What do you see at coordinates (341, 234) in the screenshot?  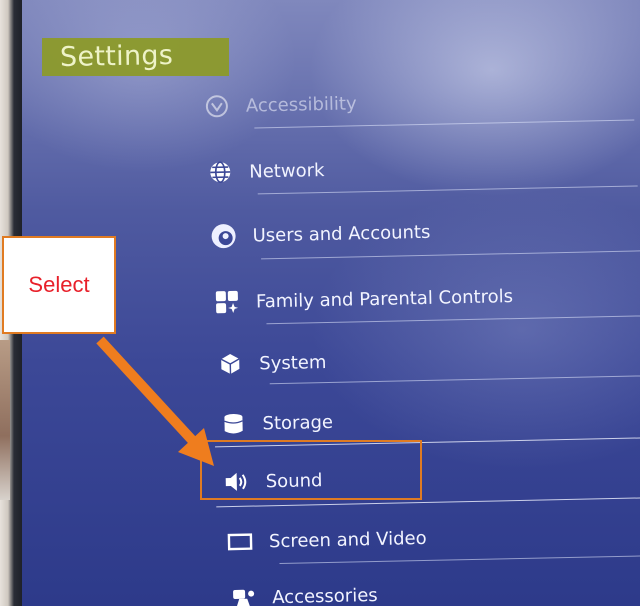 I see `menu-item-label: Users and Accounts` at bounding box center [341, 234].